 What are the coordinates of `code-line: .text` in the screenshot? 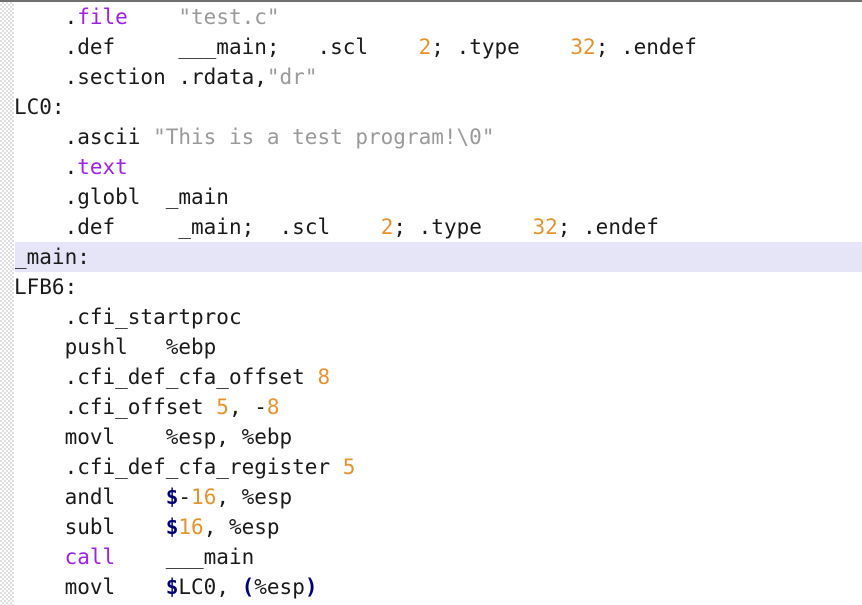 It's located at (431, 167).